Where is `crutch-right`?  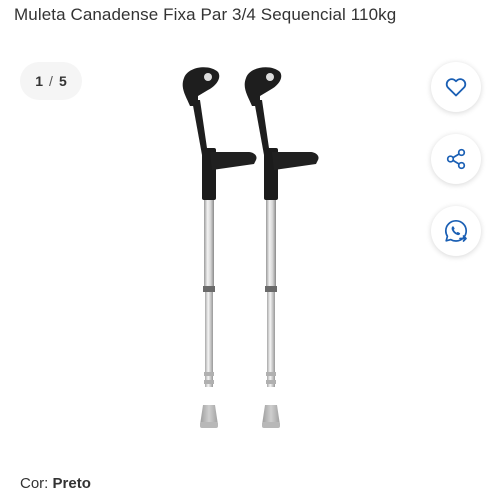
crutch-right is located at coordinates (281, 247).